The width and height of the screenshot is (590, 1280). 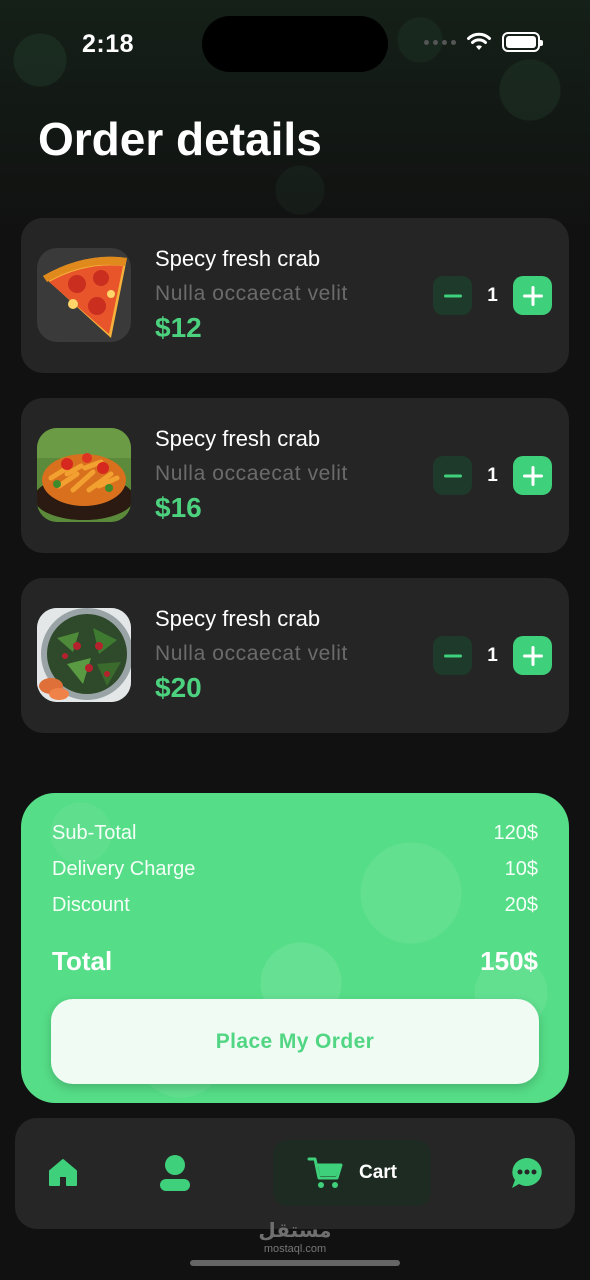 I want to click on delivery-row: Delivery Charge 10$, so click(x=295, y=869).